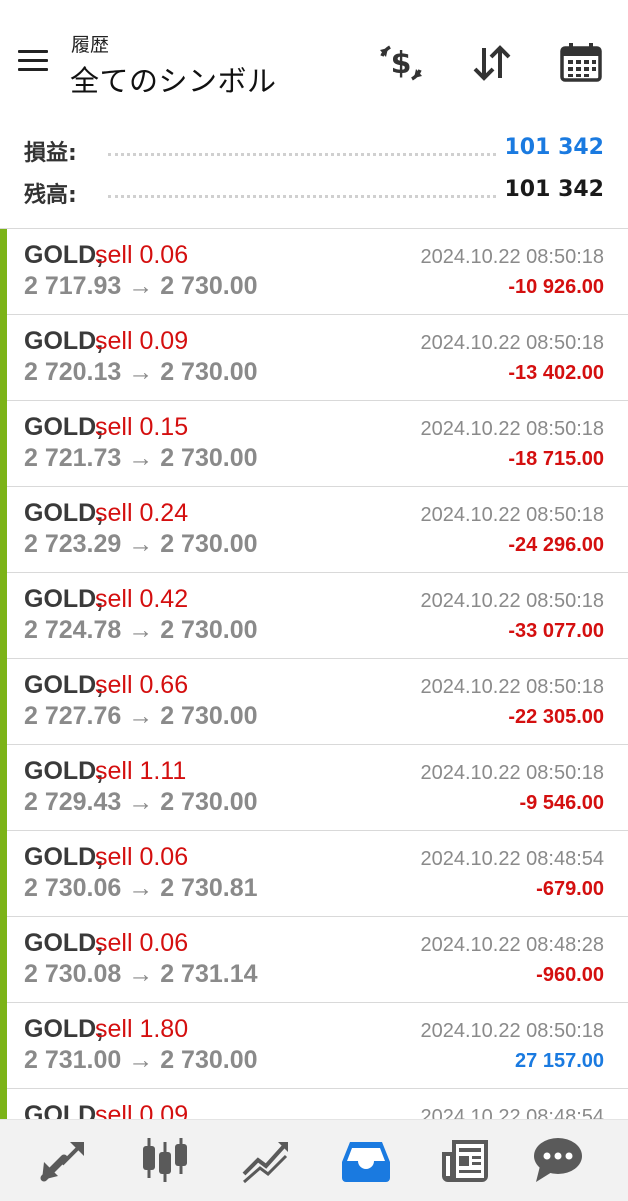  I want to click on history-inbox-icon, so click(366, 1160).